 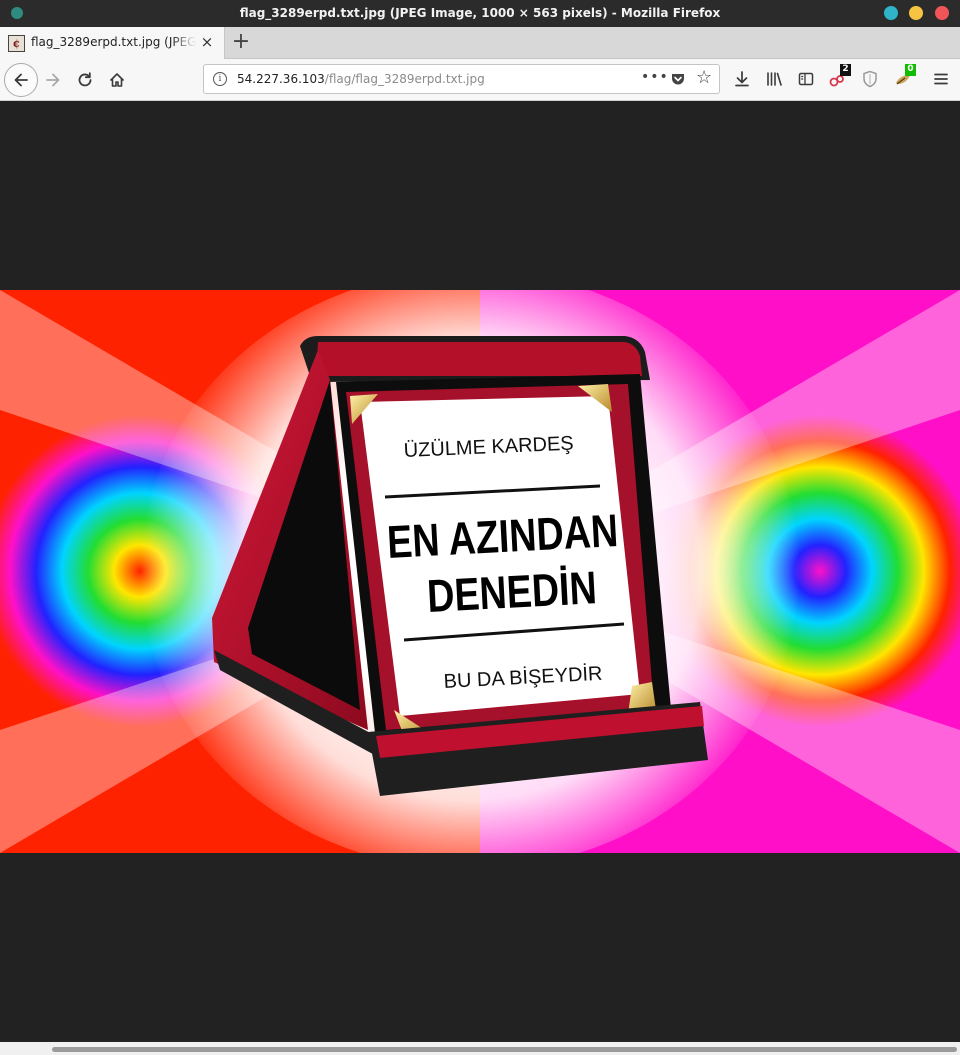 I want to click on extension-button-a: 2, so click(x=839, y=76).